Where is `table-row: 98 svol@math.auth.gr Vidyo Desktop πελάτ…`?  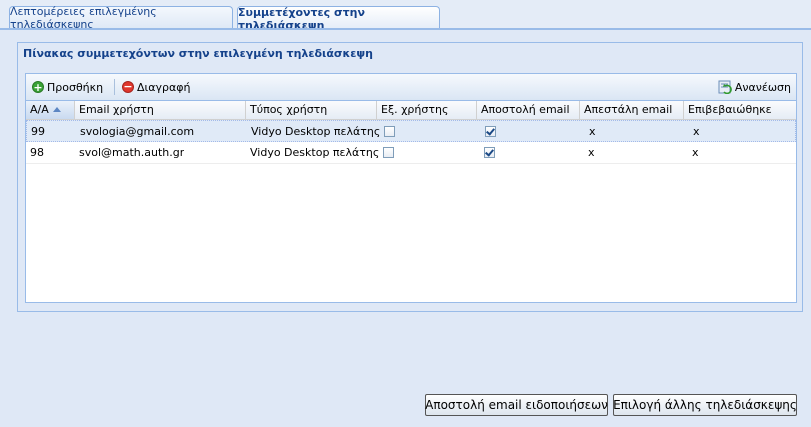
table-row: 98 svol@math.auth.gr Vidyo Desktop πελάτ… is located at coordinates (411, 153).